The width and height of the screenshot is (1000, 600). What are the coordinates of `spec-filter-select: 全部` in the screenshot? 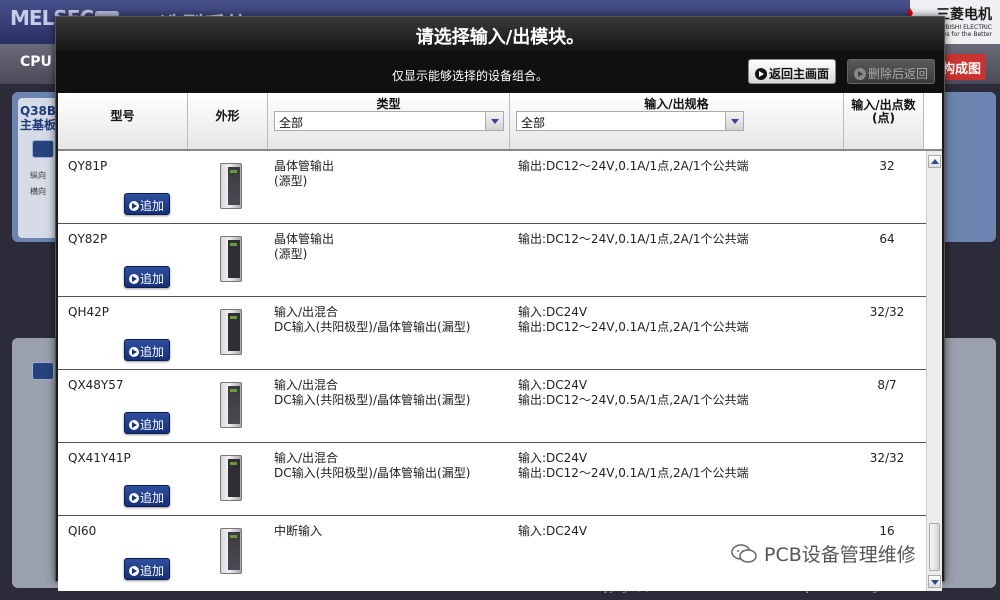 It's located at (630, 121).